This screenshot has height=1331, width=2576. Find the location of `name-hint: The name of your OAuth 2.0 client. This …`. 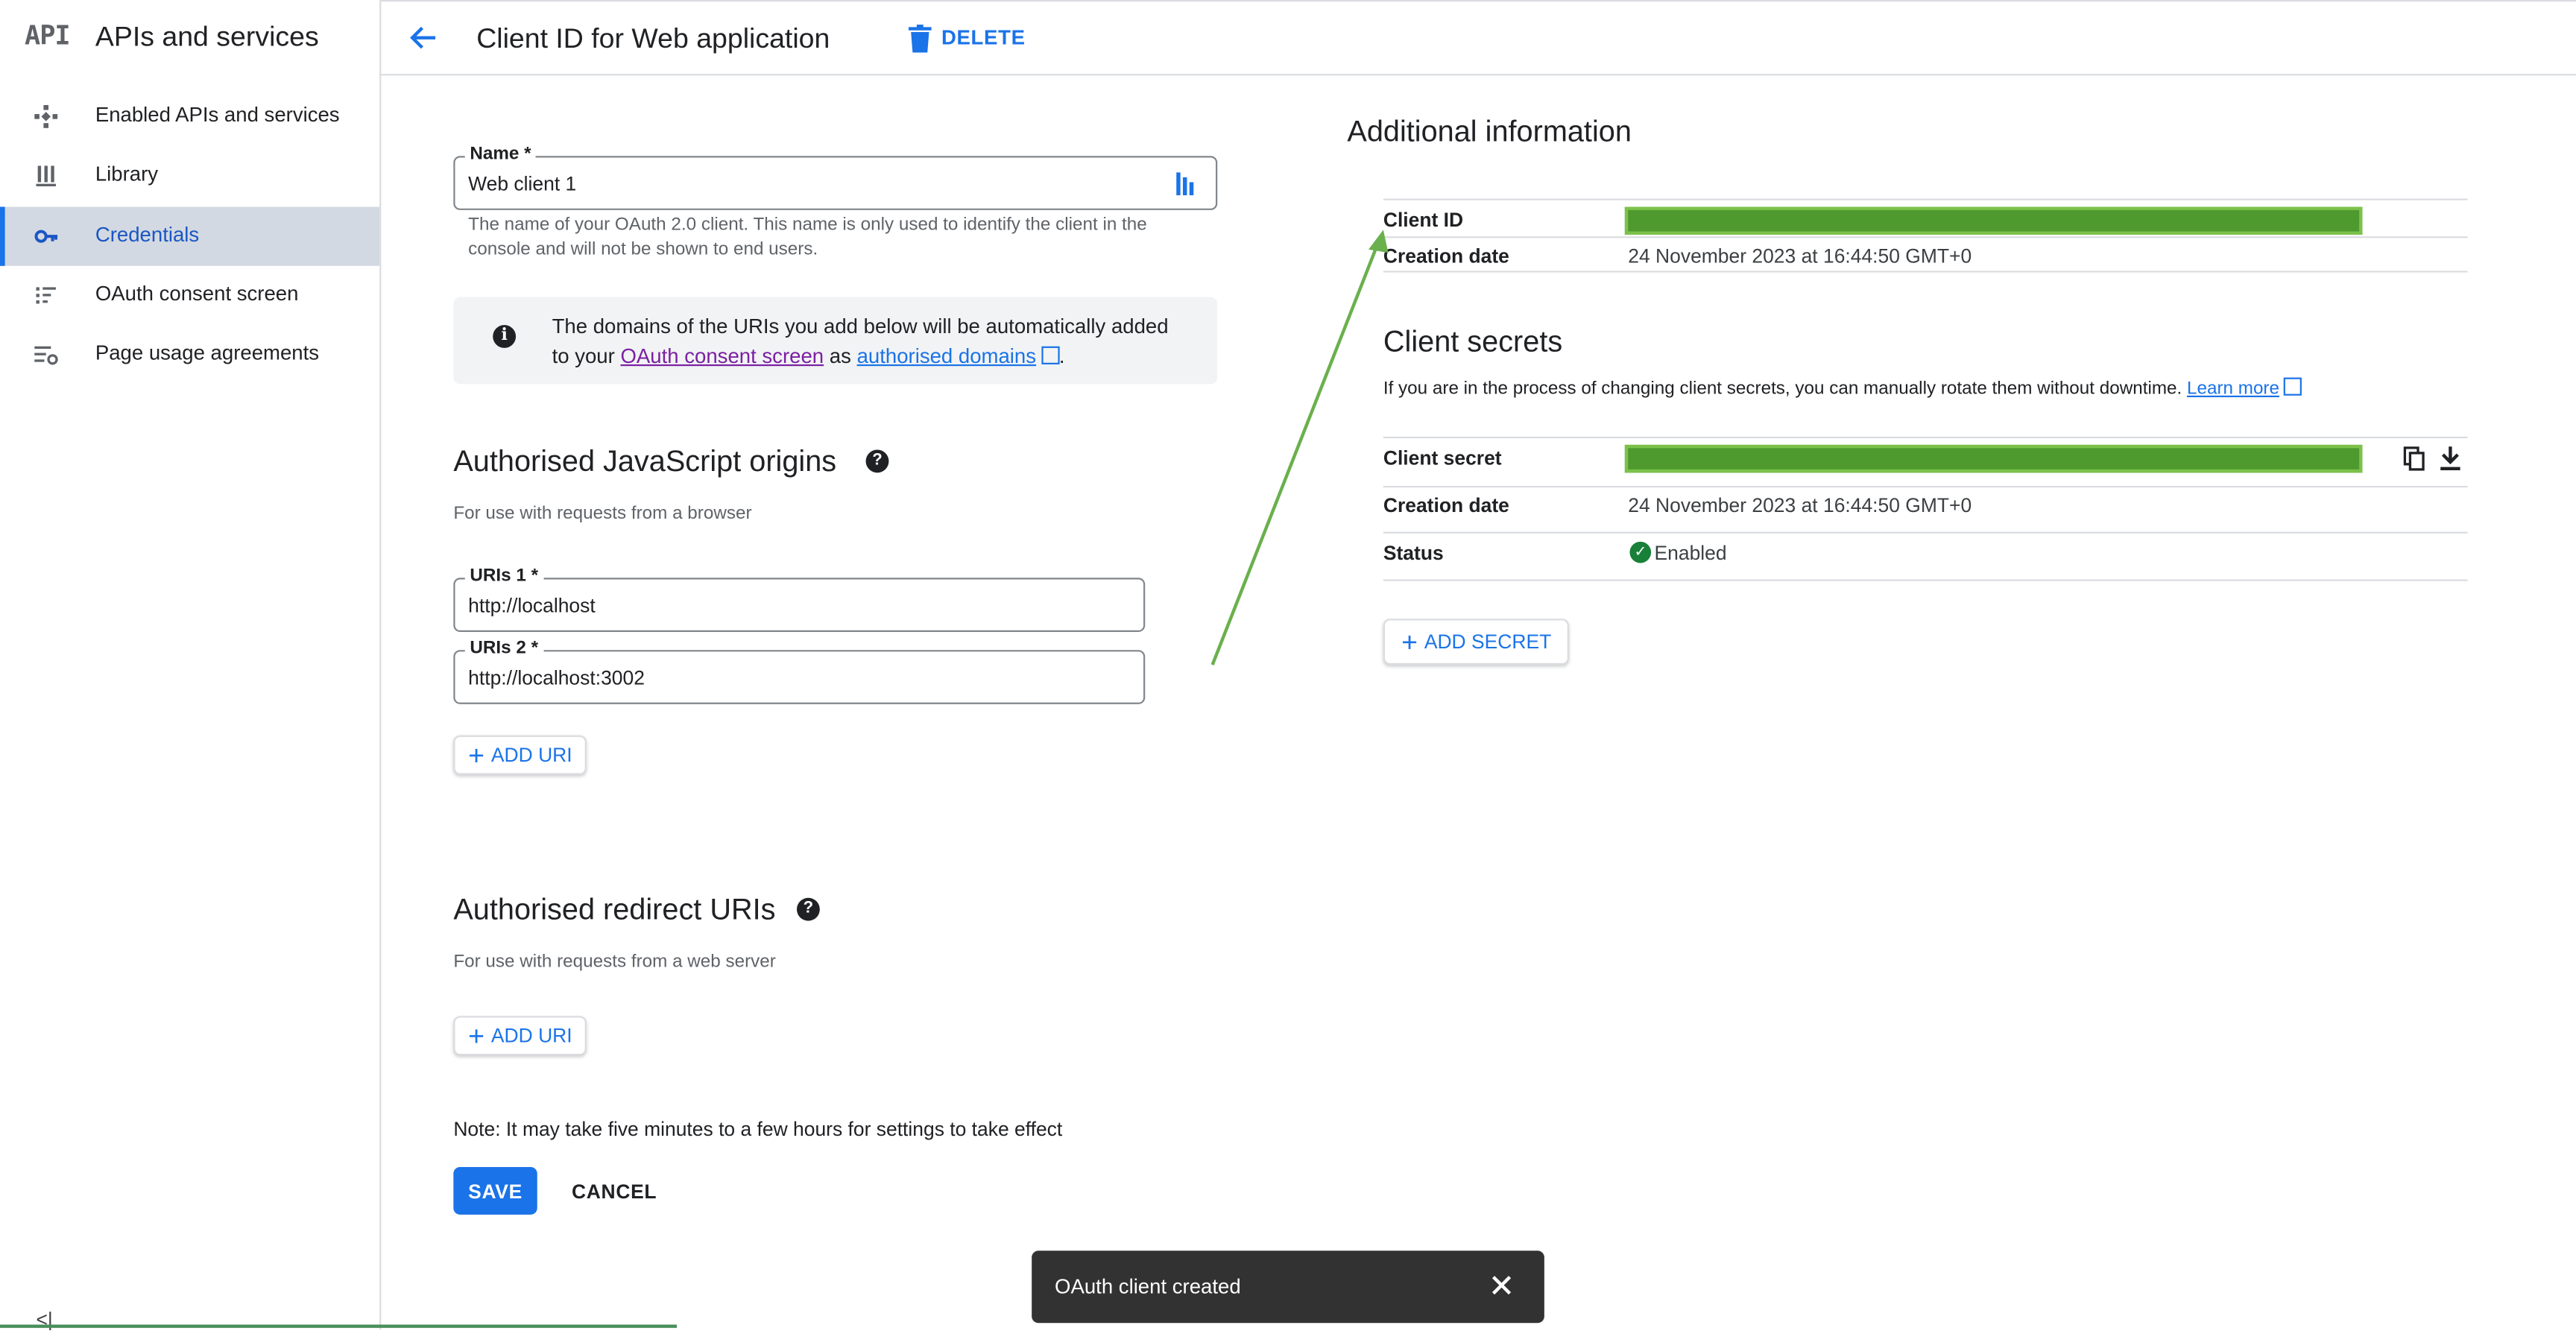

name-hint: The name of your OAuth 2.0 client. This … is located at coordinates (808, 237).